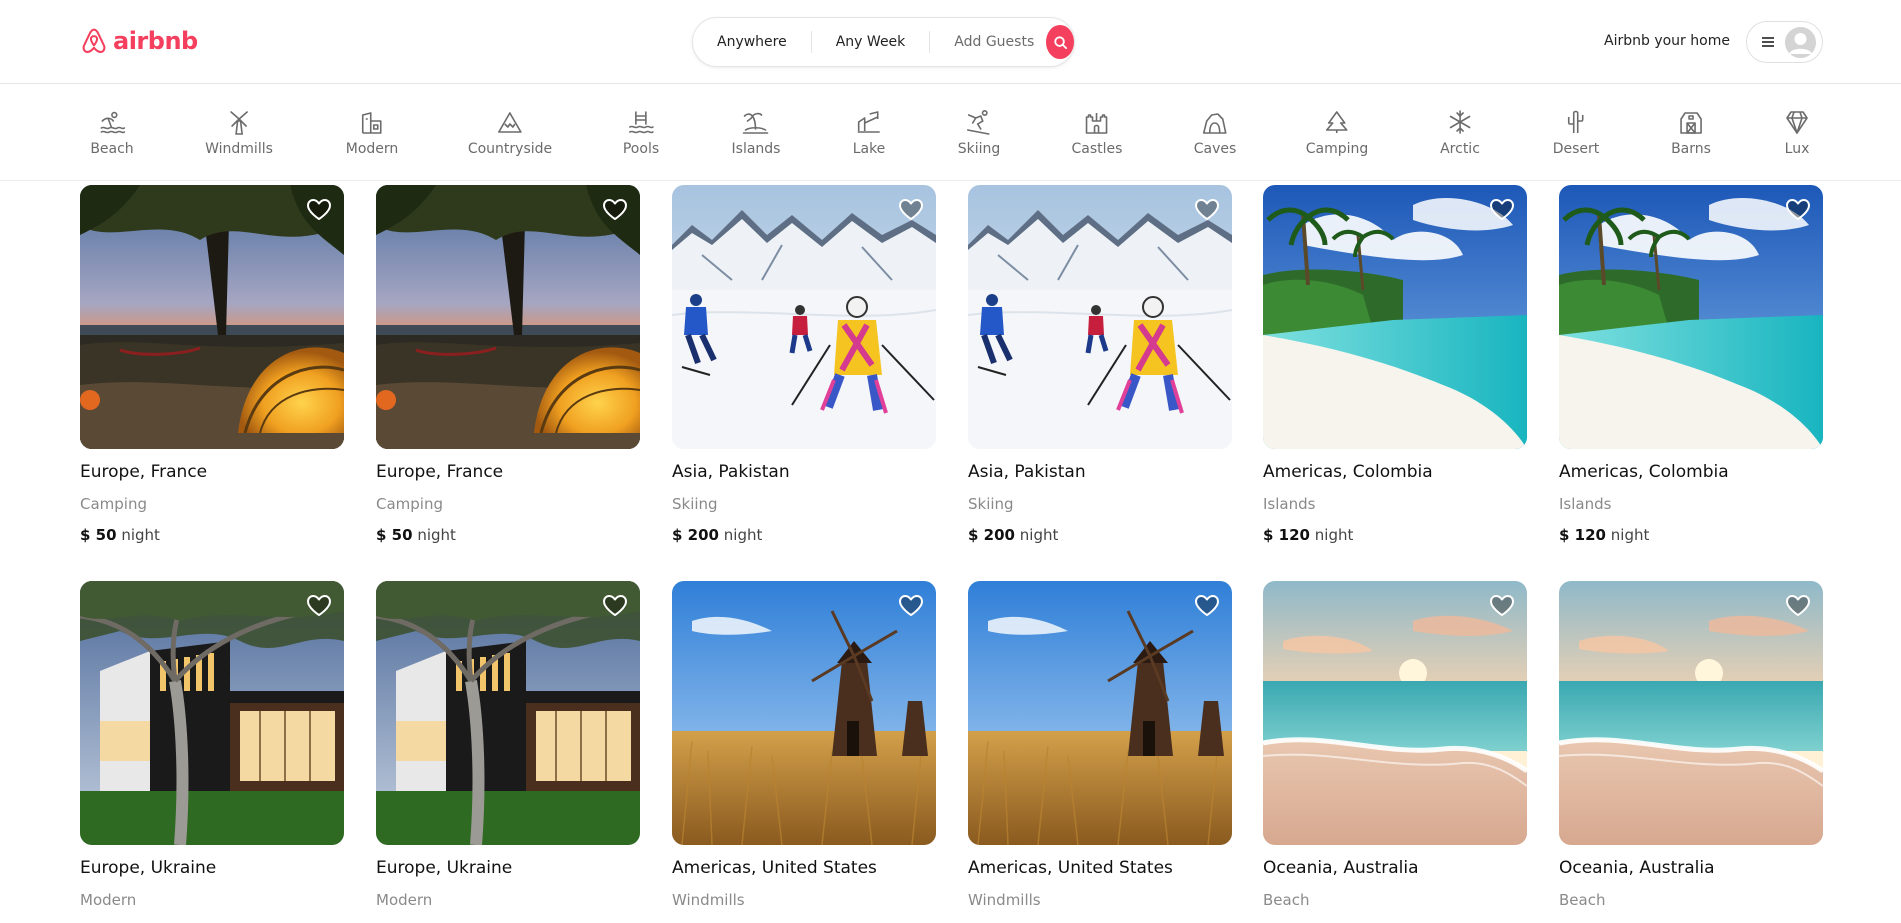  Describe the element at coordinates (991, 504) in the screenshot. I see `listing-category: Skiing` at that location.